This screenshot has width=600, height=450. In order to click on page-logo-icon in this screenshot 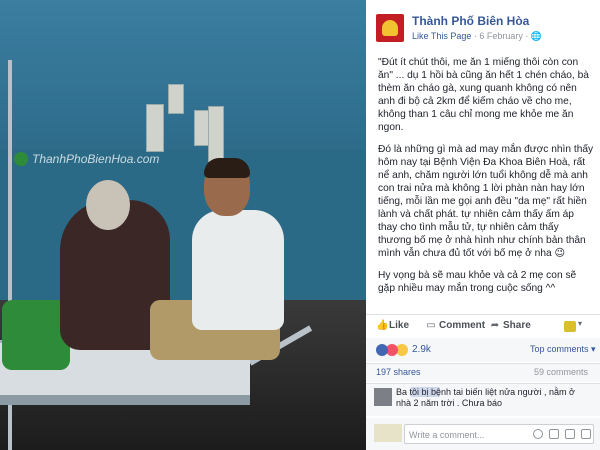, I will do `click(390, 28)`.